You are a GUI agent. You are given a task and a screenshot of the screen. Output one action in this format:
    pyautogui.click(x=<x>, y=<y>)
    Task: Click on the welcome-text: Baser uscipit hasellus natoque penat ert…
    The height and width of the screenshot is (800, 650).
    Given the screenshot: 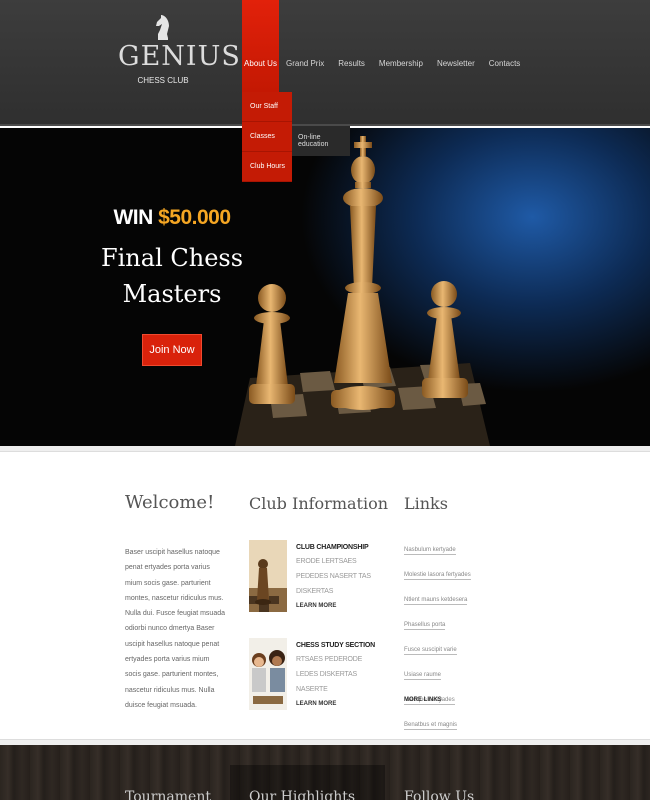 What is the action you would take?
    pyautogui.click(x=175, y=629)
    